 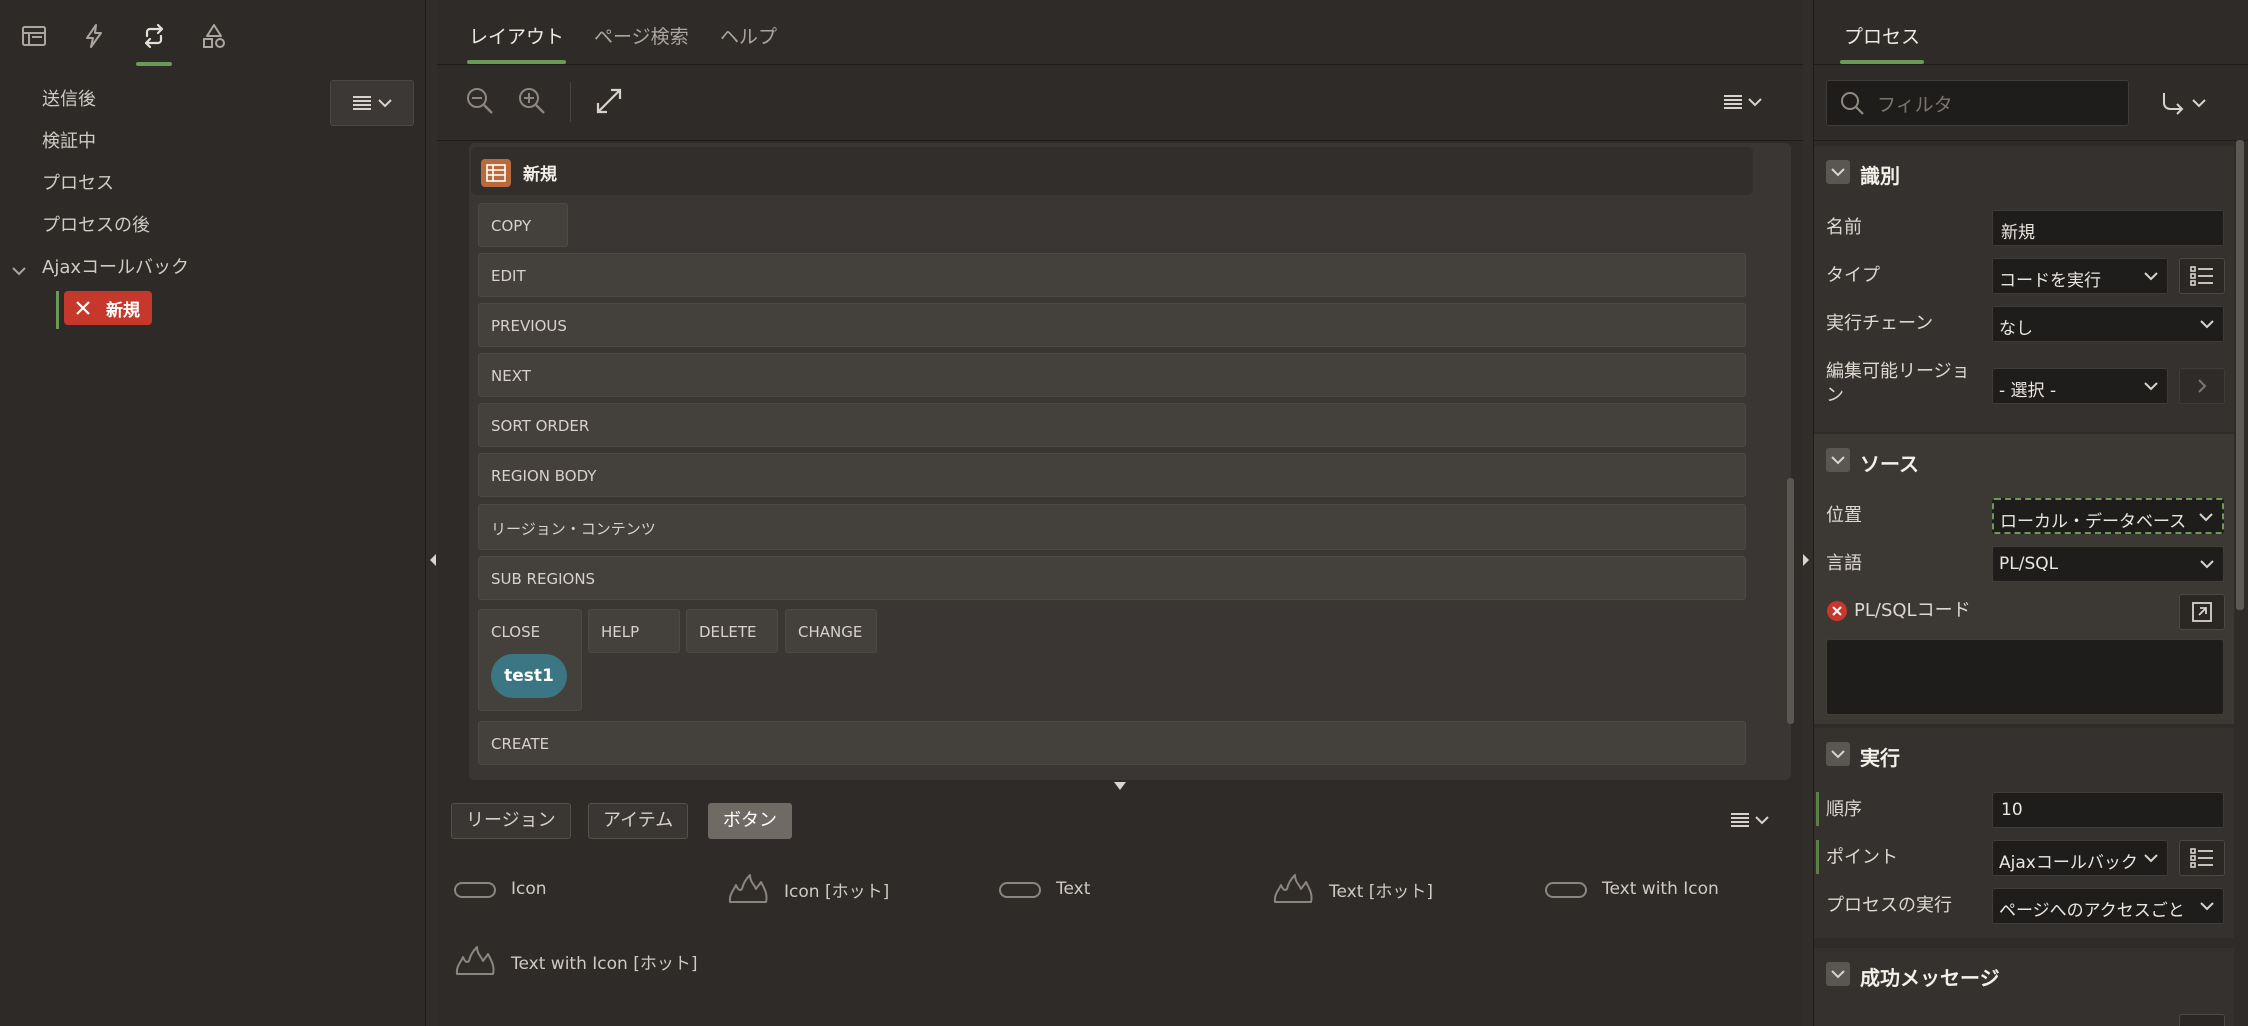 I want to click on tree-node-ajax-callback: Ajaxコールバック, so click(x=115, y=268).